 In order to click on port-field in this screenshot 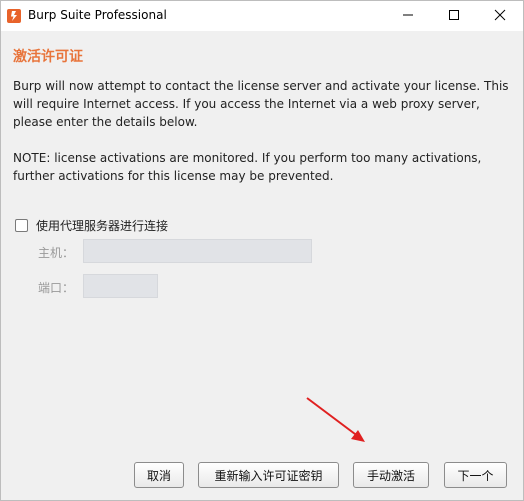, I will do `click(120, 286)`.